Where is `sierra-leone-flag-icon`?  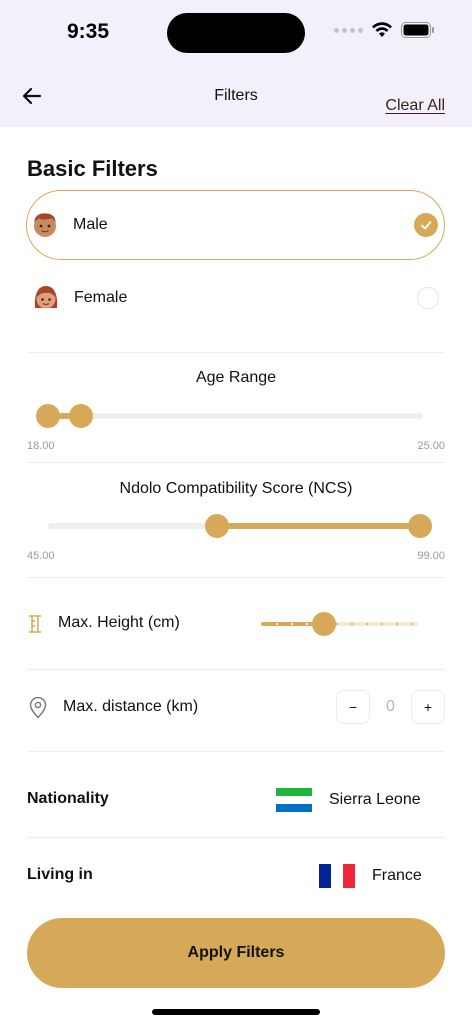 sierra-leone-flag-icon is located at coordinates (294, 800).